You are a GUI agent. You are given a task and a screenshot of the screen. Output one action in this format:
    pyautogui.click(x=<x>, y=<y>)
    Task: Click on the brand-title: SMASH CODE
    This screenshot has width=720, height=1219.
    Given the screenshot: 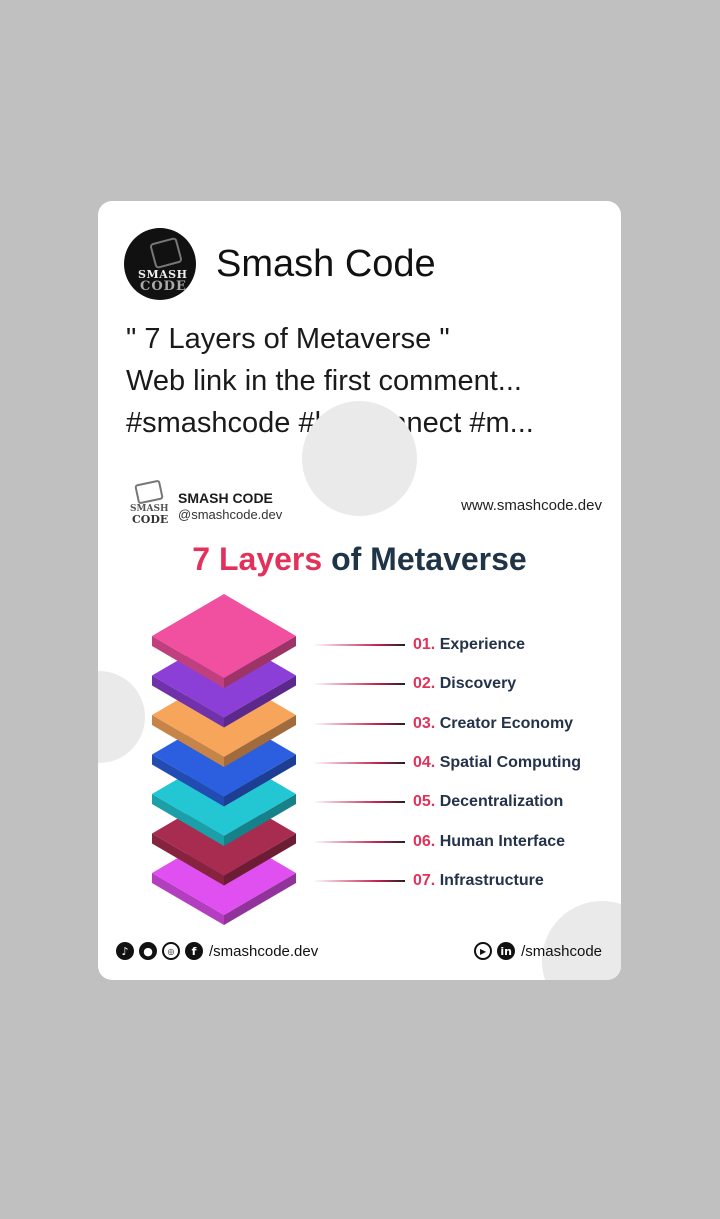 What is the action you would take?
    pyautogui.click(x=225, y=498)
    